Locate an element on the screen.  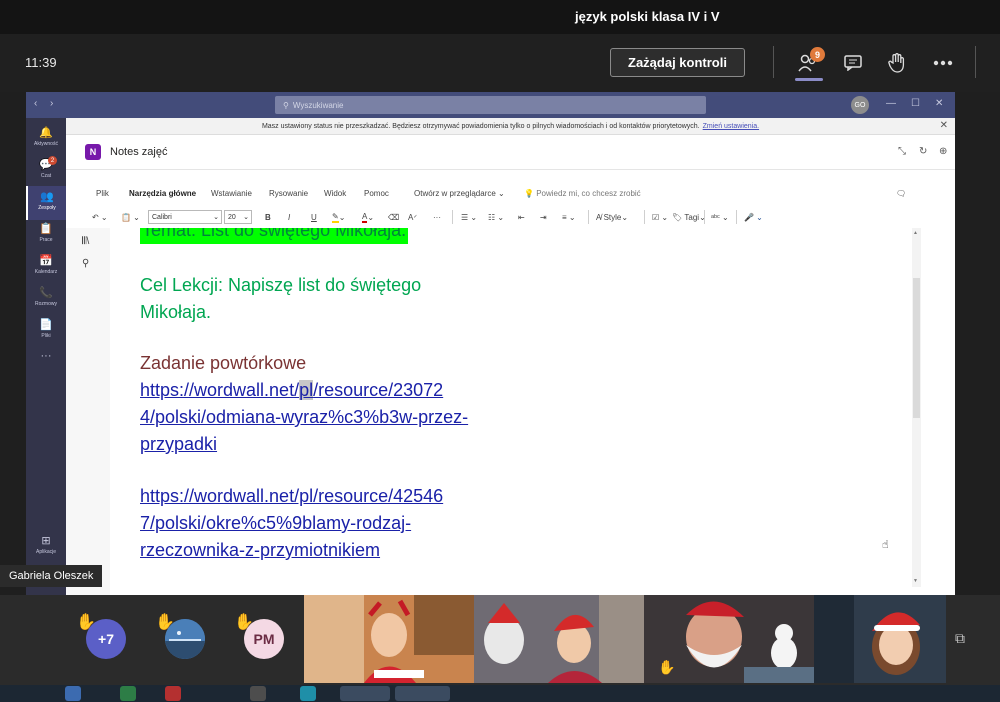
comments-icon: 🗨 is located at coordinates (901, 193).